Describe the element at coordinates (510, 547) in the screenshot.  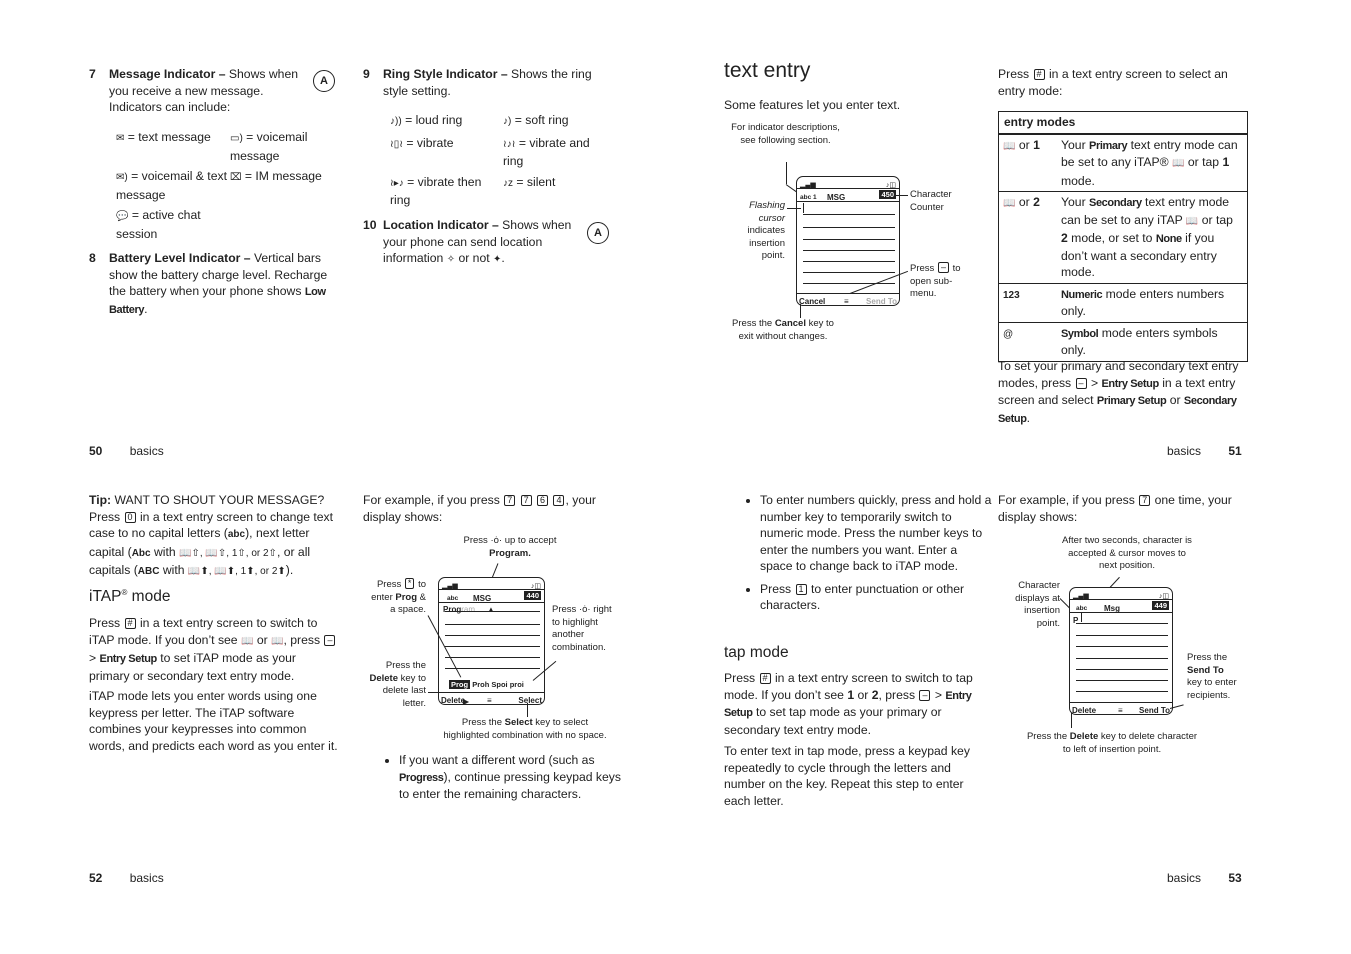
I see `caption-accept: Press ·ȯ· up to accept Program.` at that location.